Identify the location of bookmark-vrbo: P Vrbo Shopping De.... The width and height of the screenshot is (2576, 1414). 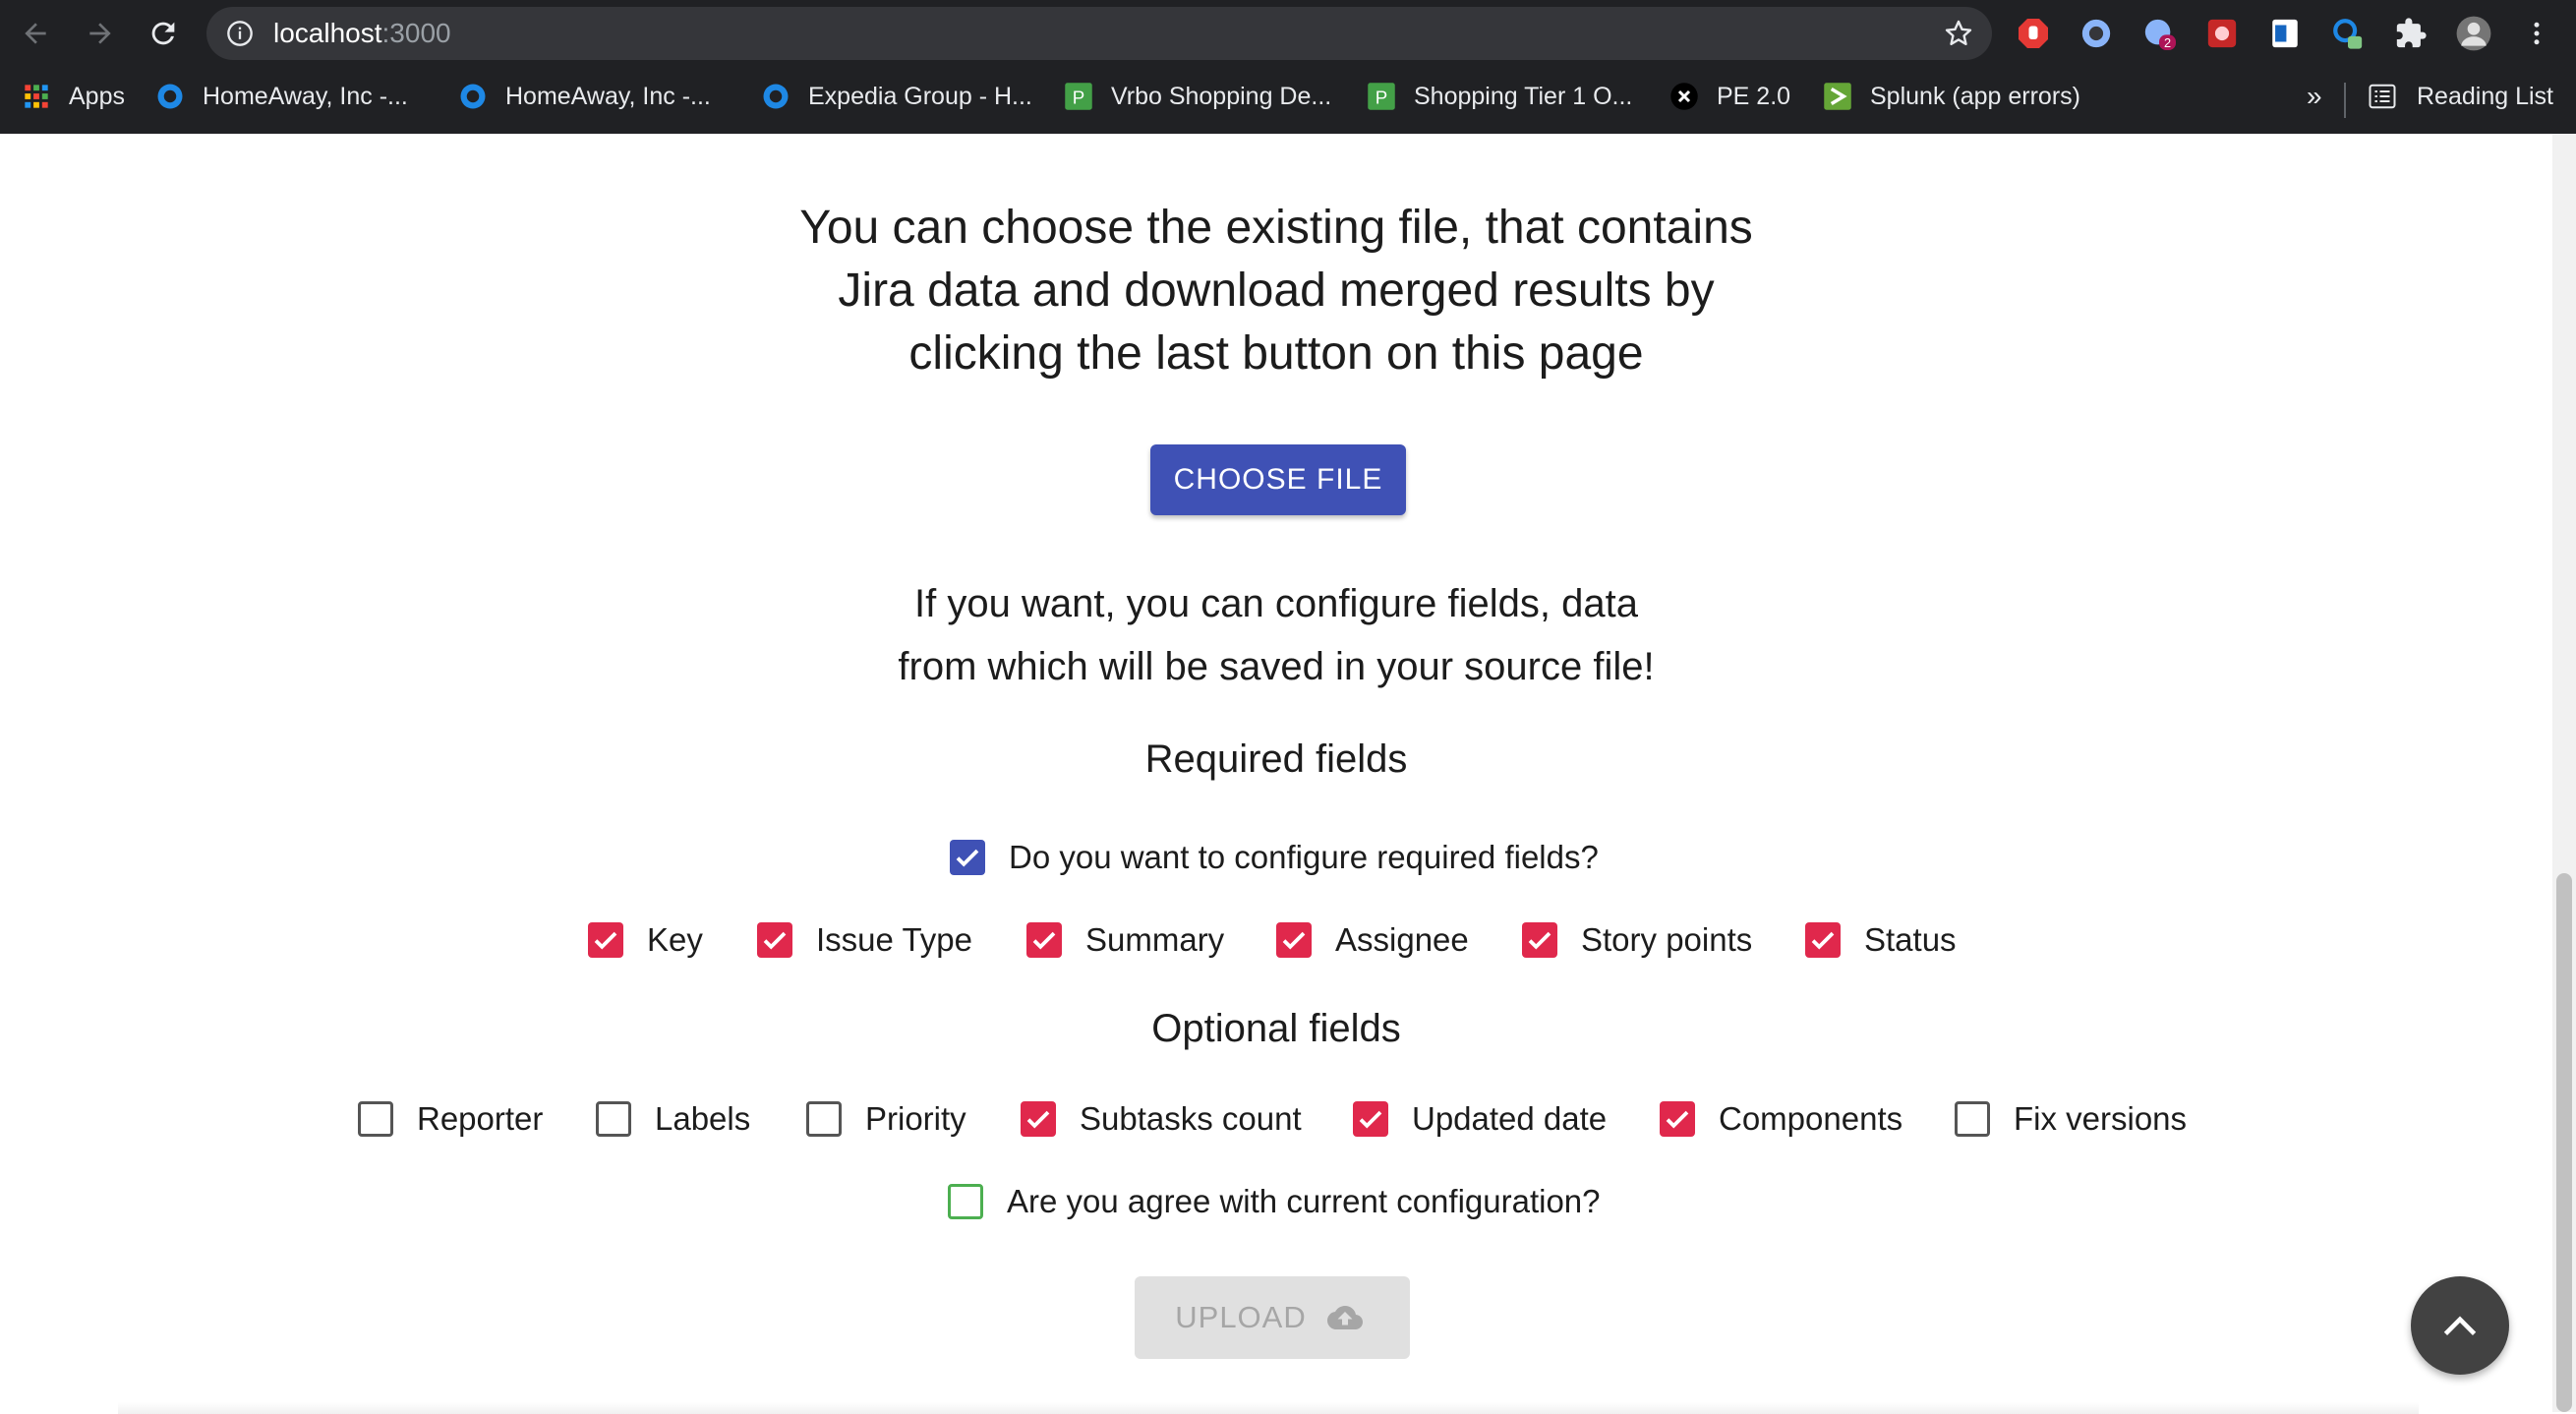
(1197, 96).